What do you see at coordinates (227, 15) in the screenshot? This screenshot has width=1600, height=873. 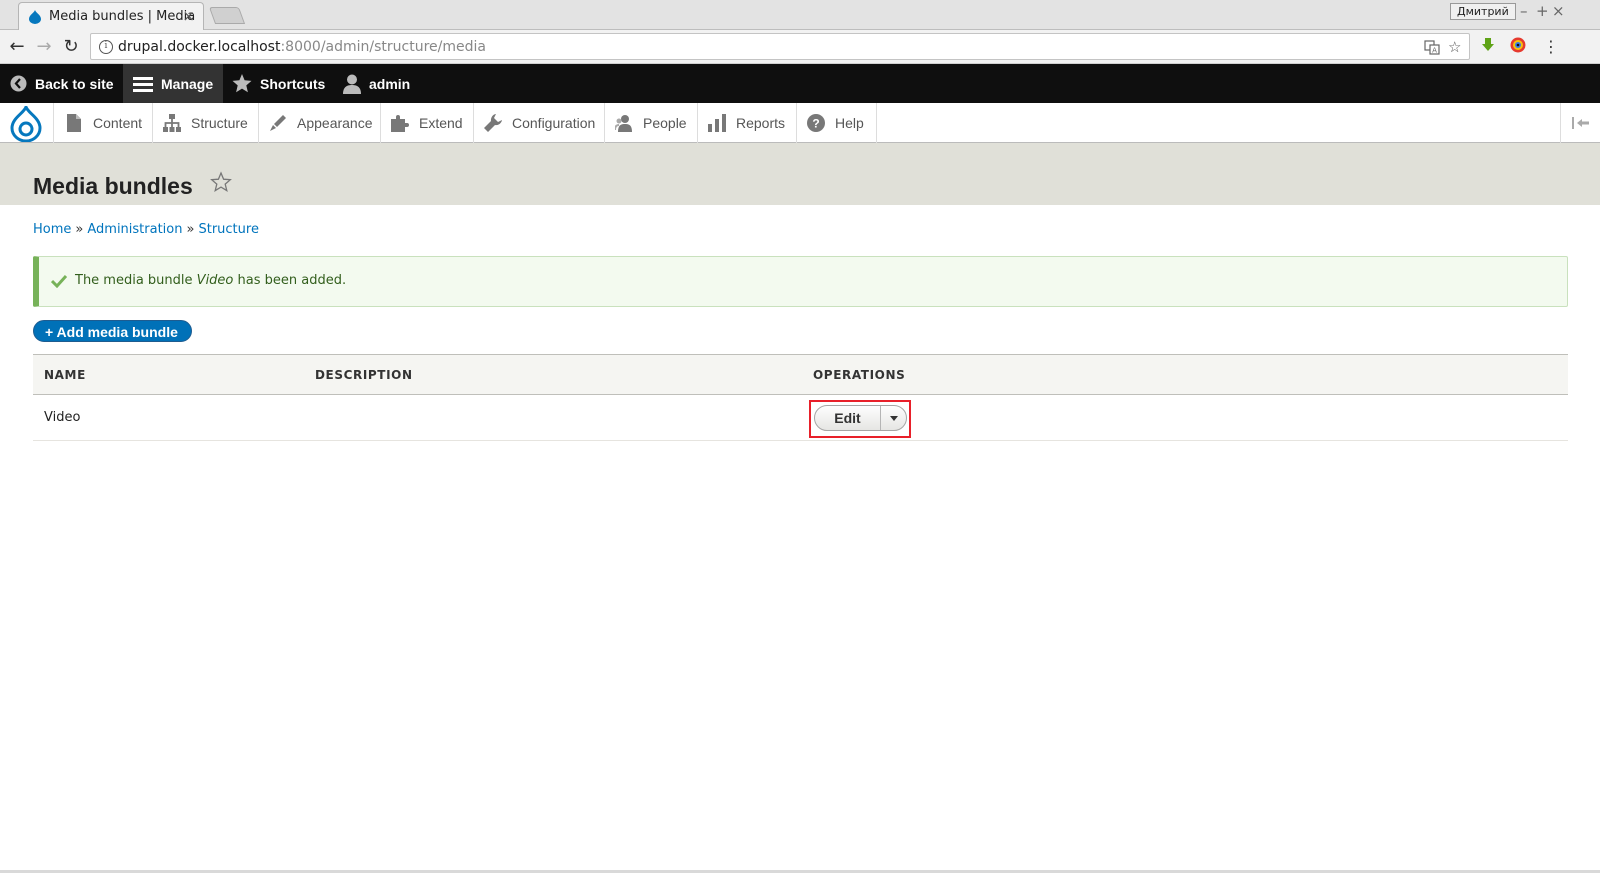 I see `new-tab-button` at bounding box center [227, 15].